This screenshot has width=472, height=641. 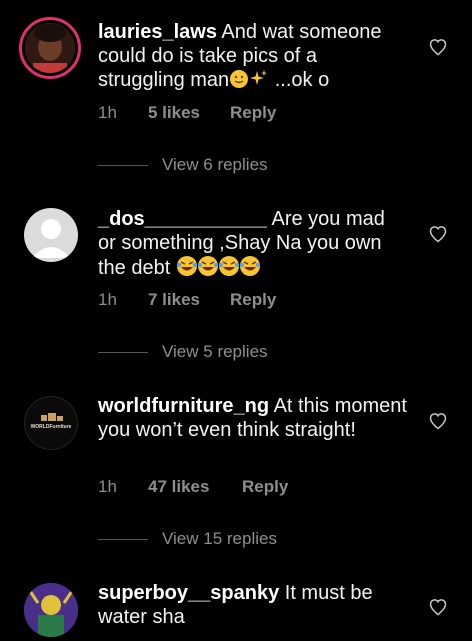 I want to click on comment-likes: 47 likes, so click(x=195, y=487).